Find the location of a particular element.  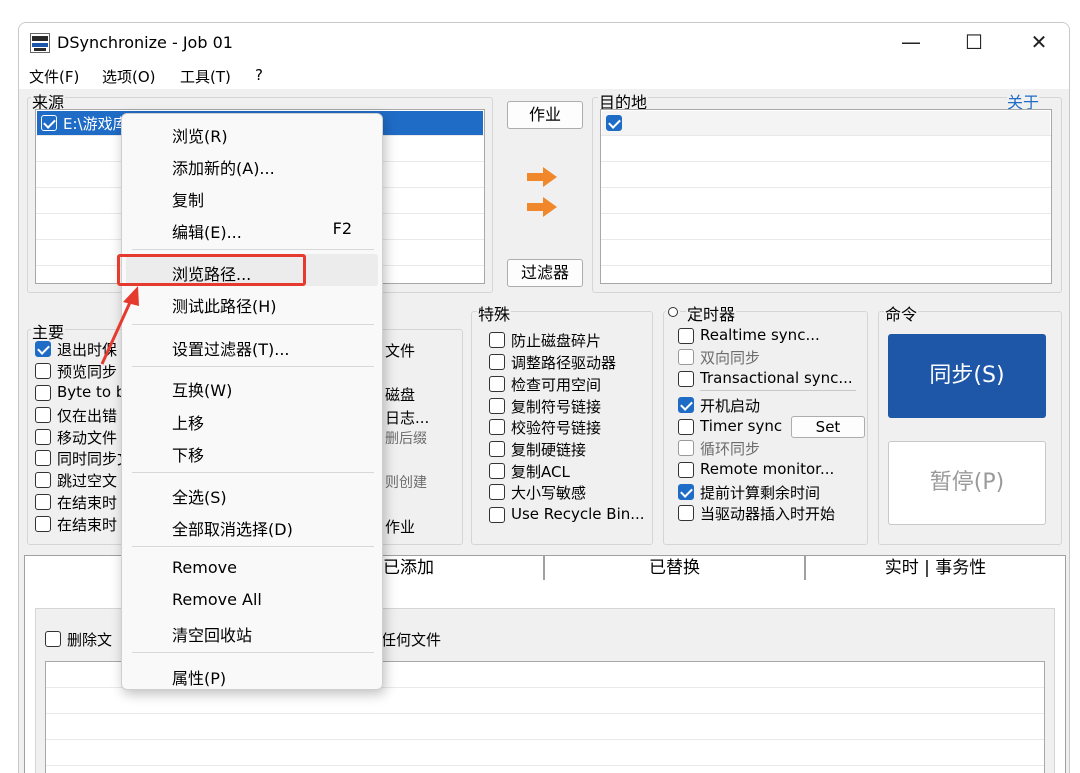

main-option-partial: 作业 is located at coordinates (400, 527).